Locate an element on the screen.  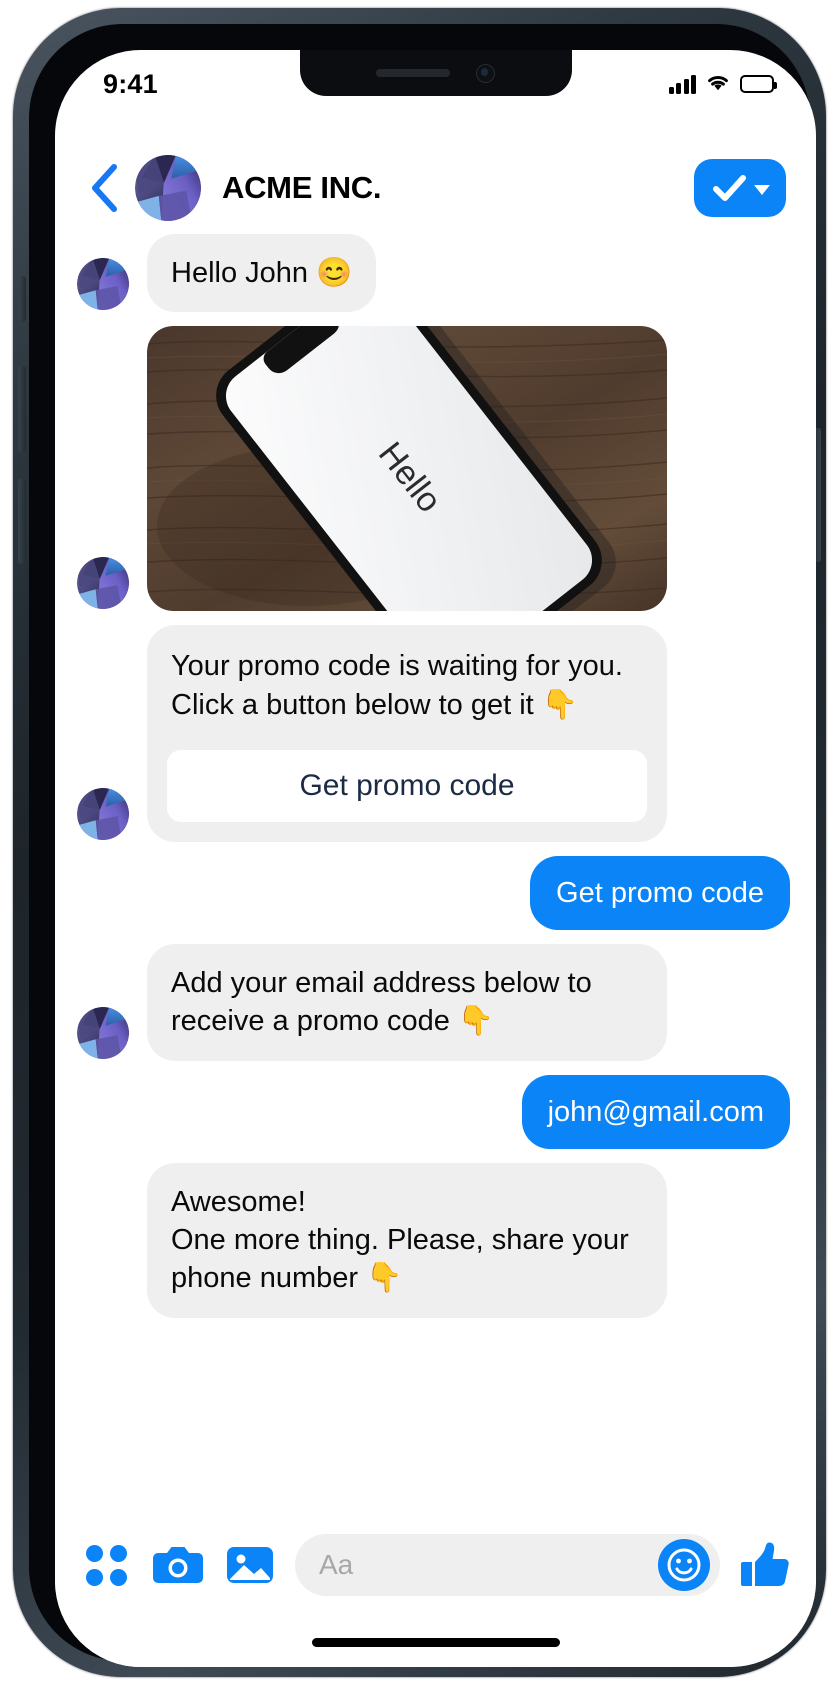
like-button is located at coordinates (765, 1565).